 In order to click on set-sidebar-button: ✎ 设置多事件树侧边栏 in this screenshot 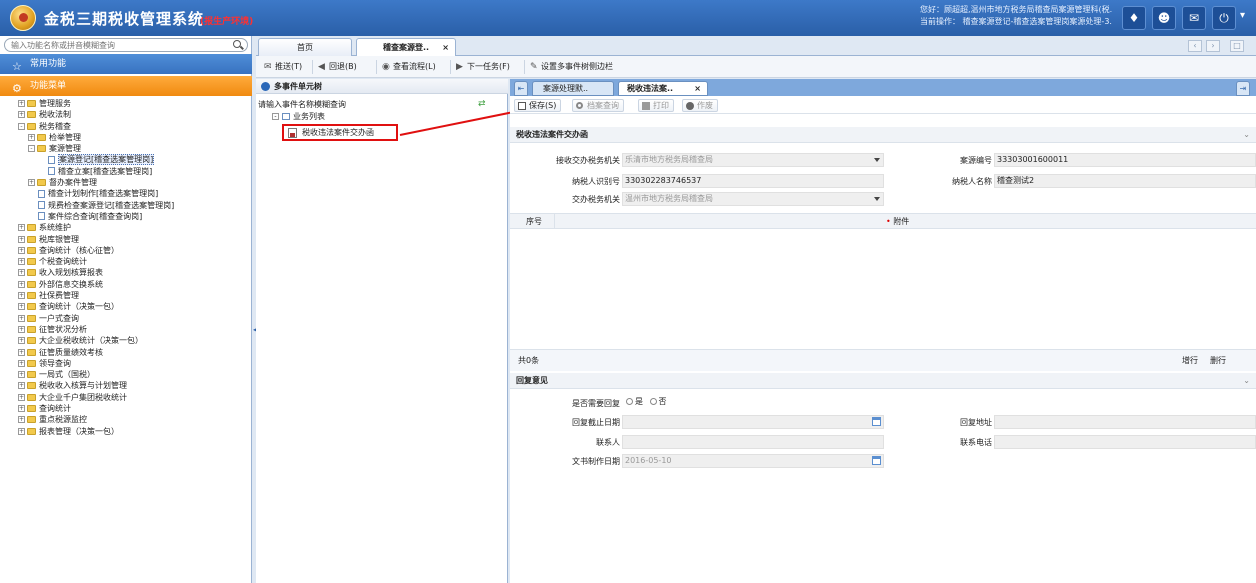, I will do `click(571, 67)`.